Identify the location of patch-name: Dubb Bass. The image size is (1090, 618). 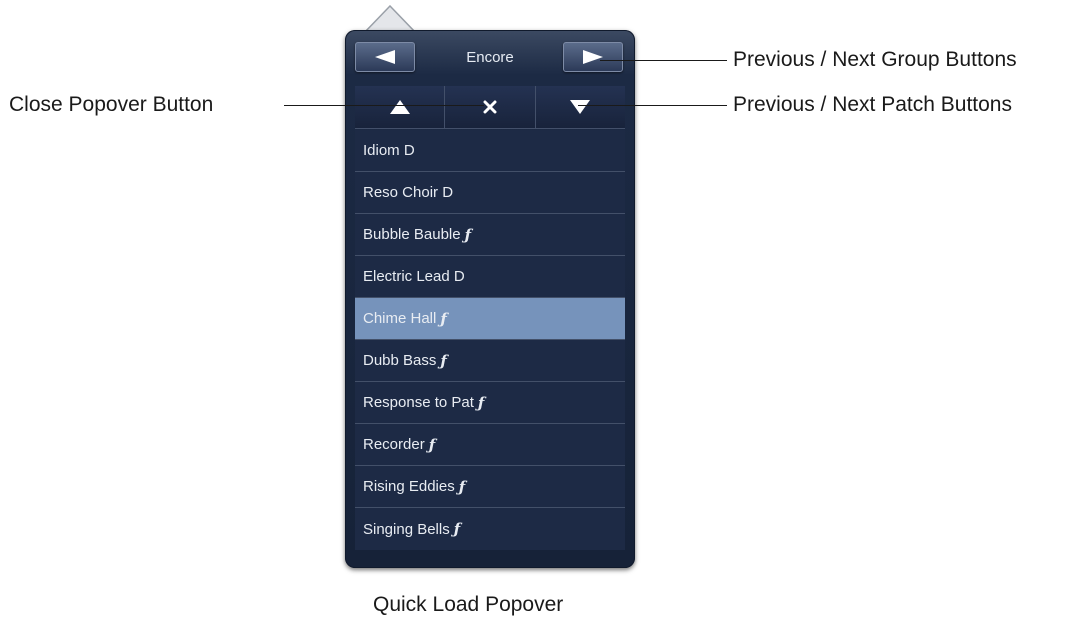
(400, 360).